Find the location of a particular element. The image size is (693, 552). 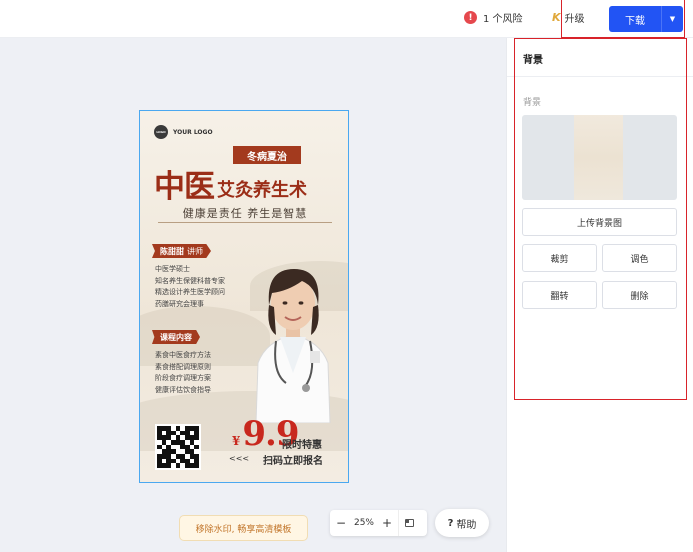

zoom-level: 25% is located at coordinates (364, 523).